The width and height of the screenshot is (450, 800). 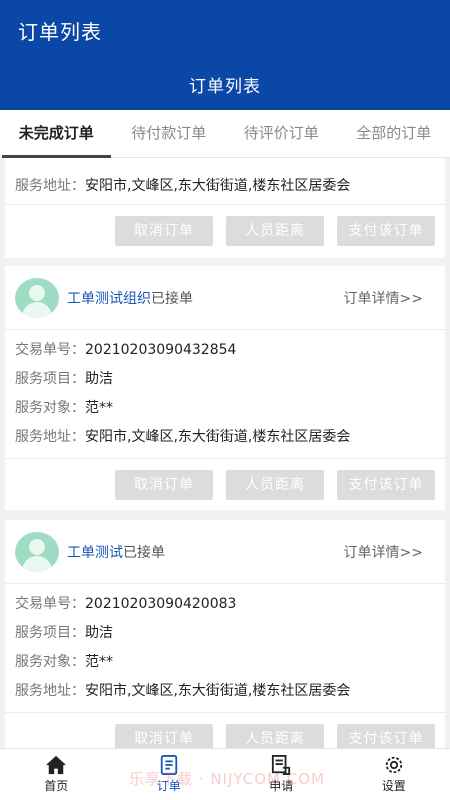 I want to click on nav-settings: 设置, so click(x=394, y=774).